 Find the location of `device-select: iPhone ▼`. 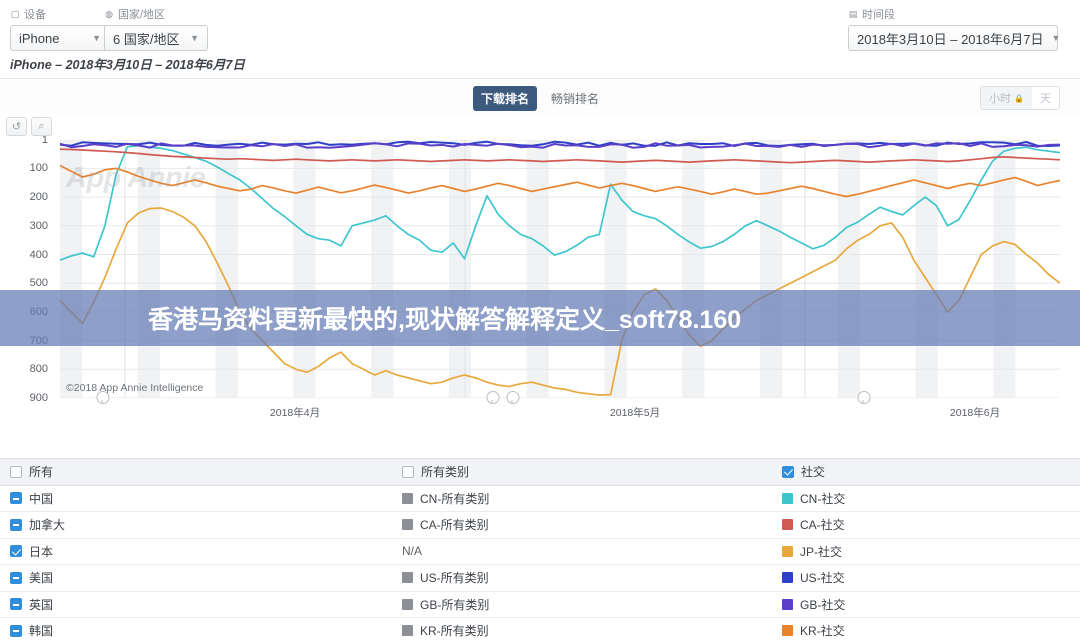

device-select: iPhone ▼ is located at coordinates (60, 38).